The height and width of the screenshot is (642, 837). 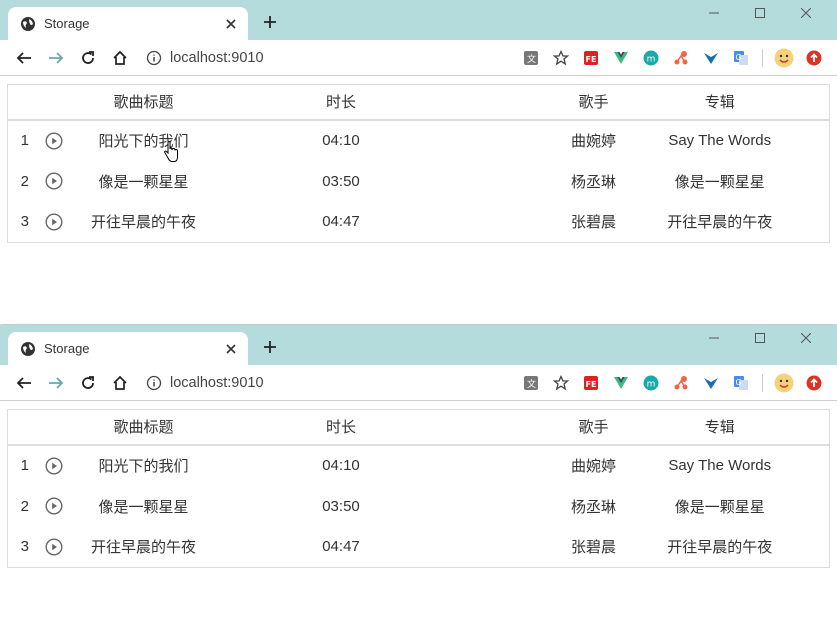 What do you see at coordinates (341, 547) in the screenshot?
I see `song-duration: 04:47` at bounding box center [341, 547].